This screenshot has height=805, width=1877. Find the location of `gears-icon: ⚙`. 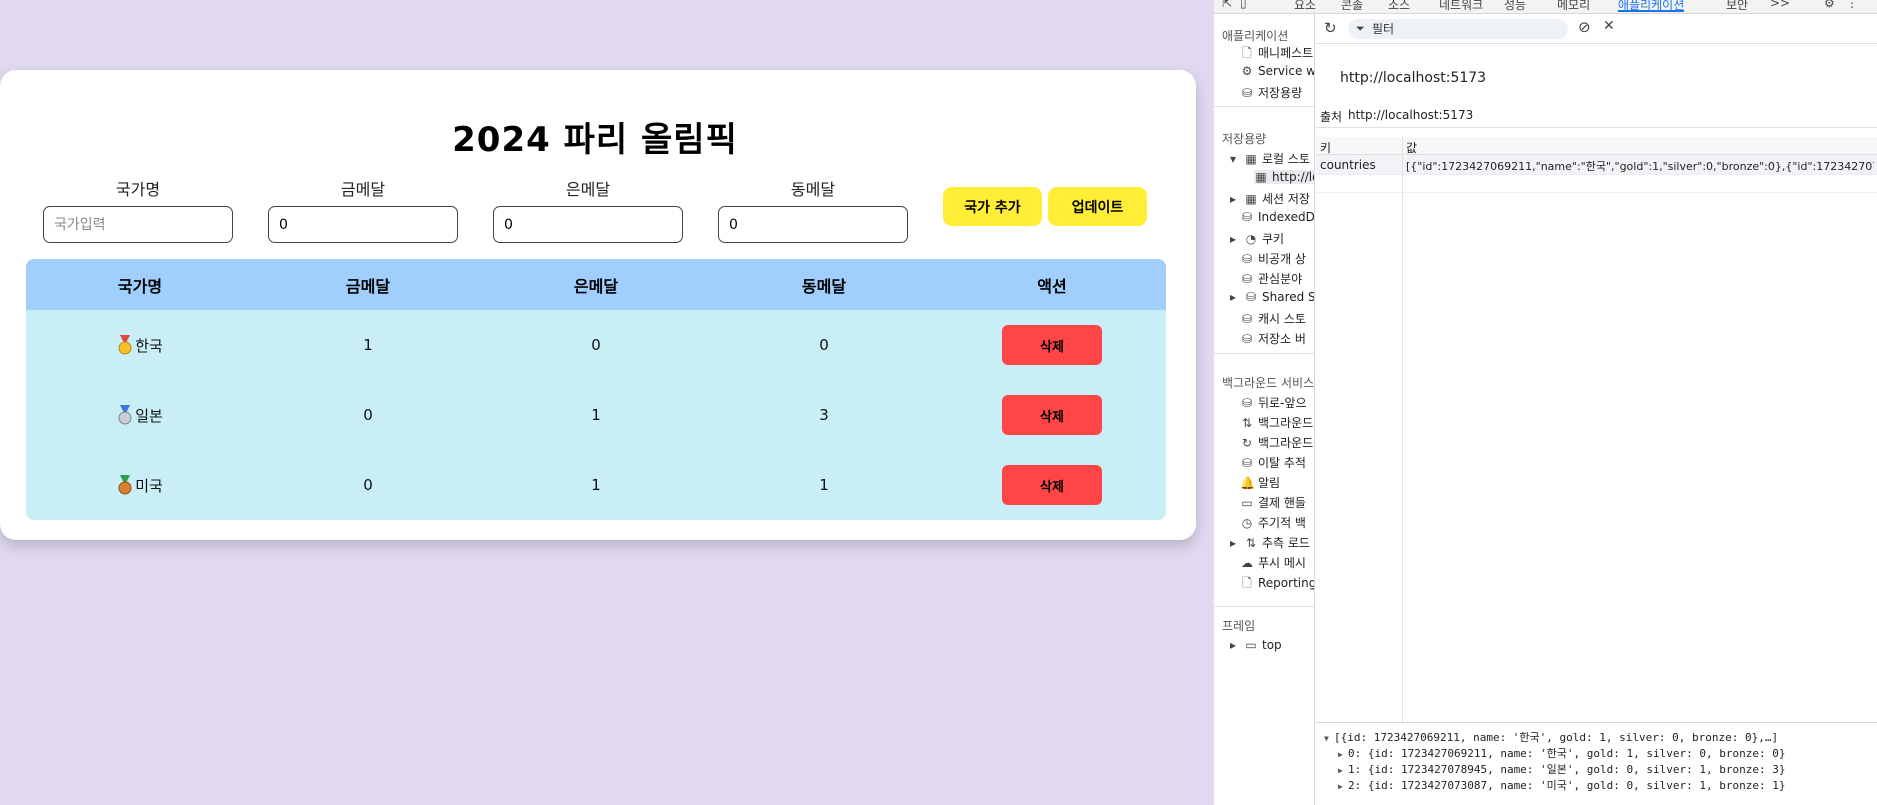

gears-icon: ⚙ is located at coordinates (1247, 71).